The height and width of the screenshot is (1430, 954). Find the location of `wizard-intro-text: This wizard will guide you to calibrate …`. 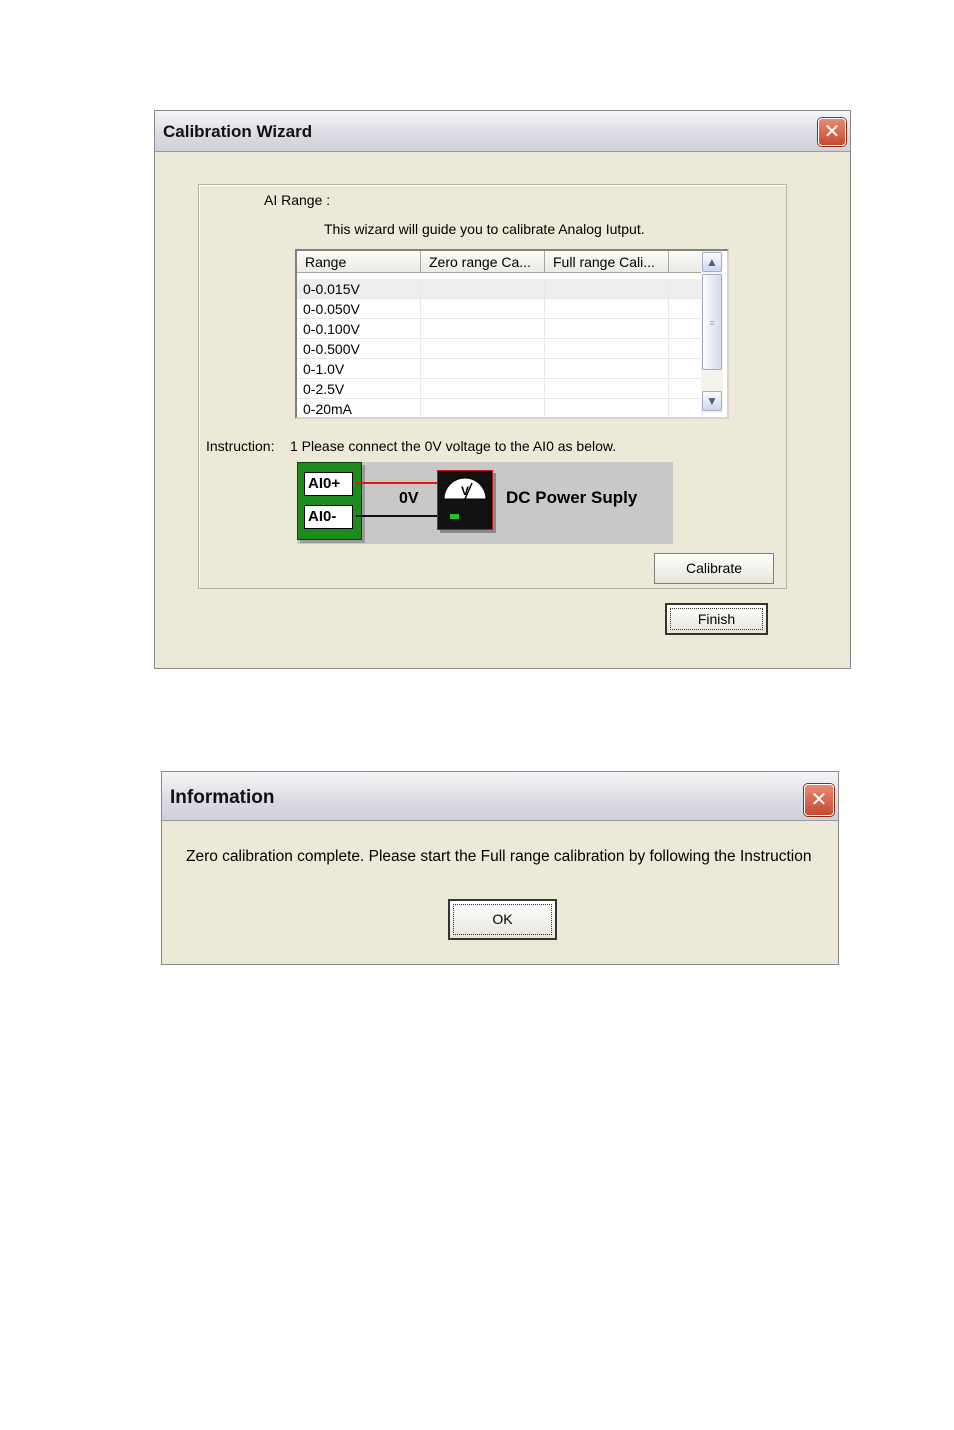

wizard-intro-text: This wizard will guide you to calibrate … is located at coordinates (484, 229).